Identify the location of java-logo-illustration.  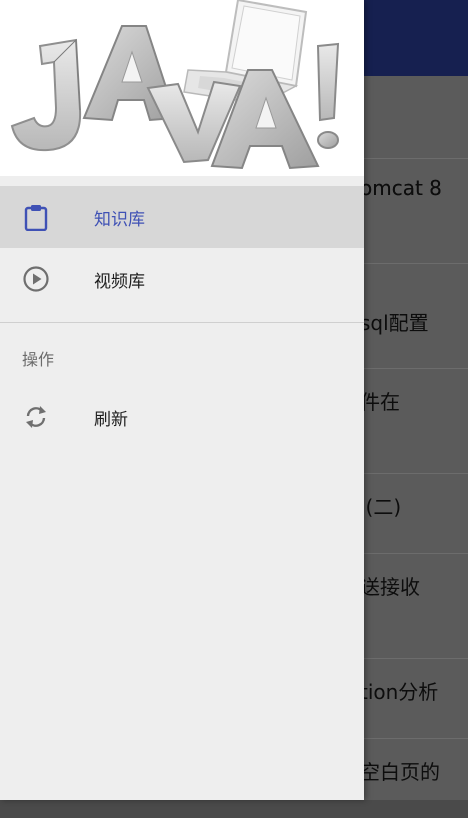
(175, 85).